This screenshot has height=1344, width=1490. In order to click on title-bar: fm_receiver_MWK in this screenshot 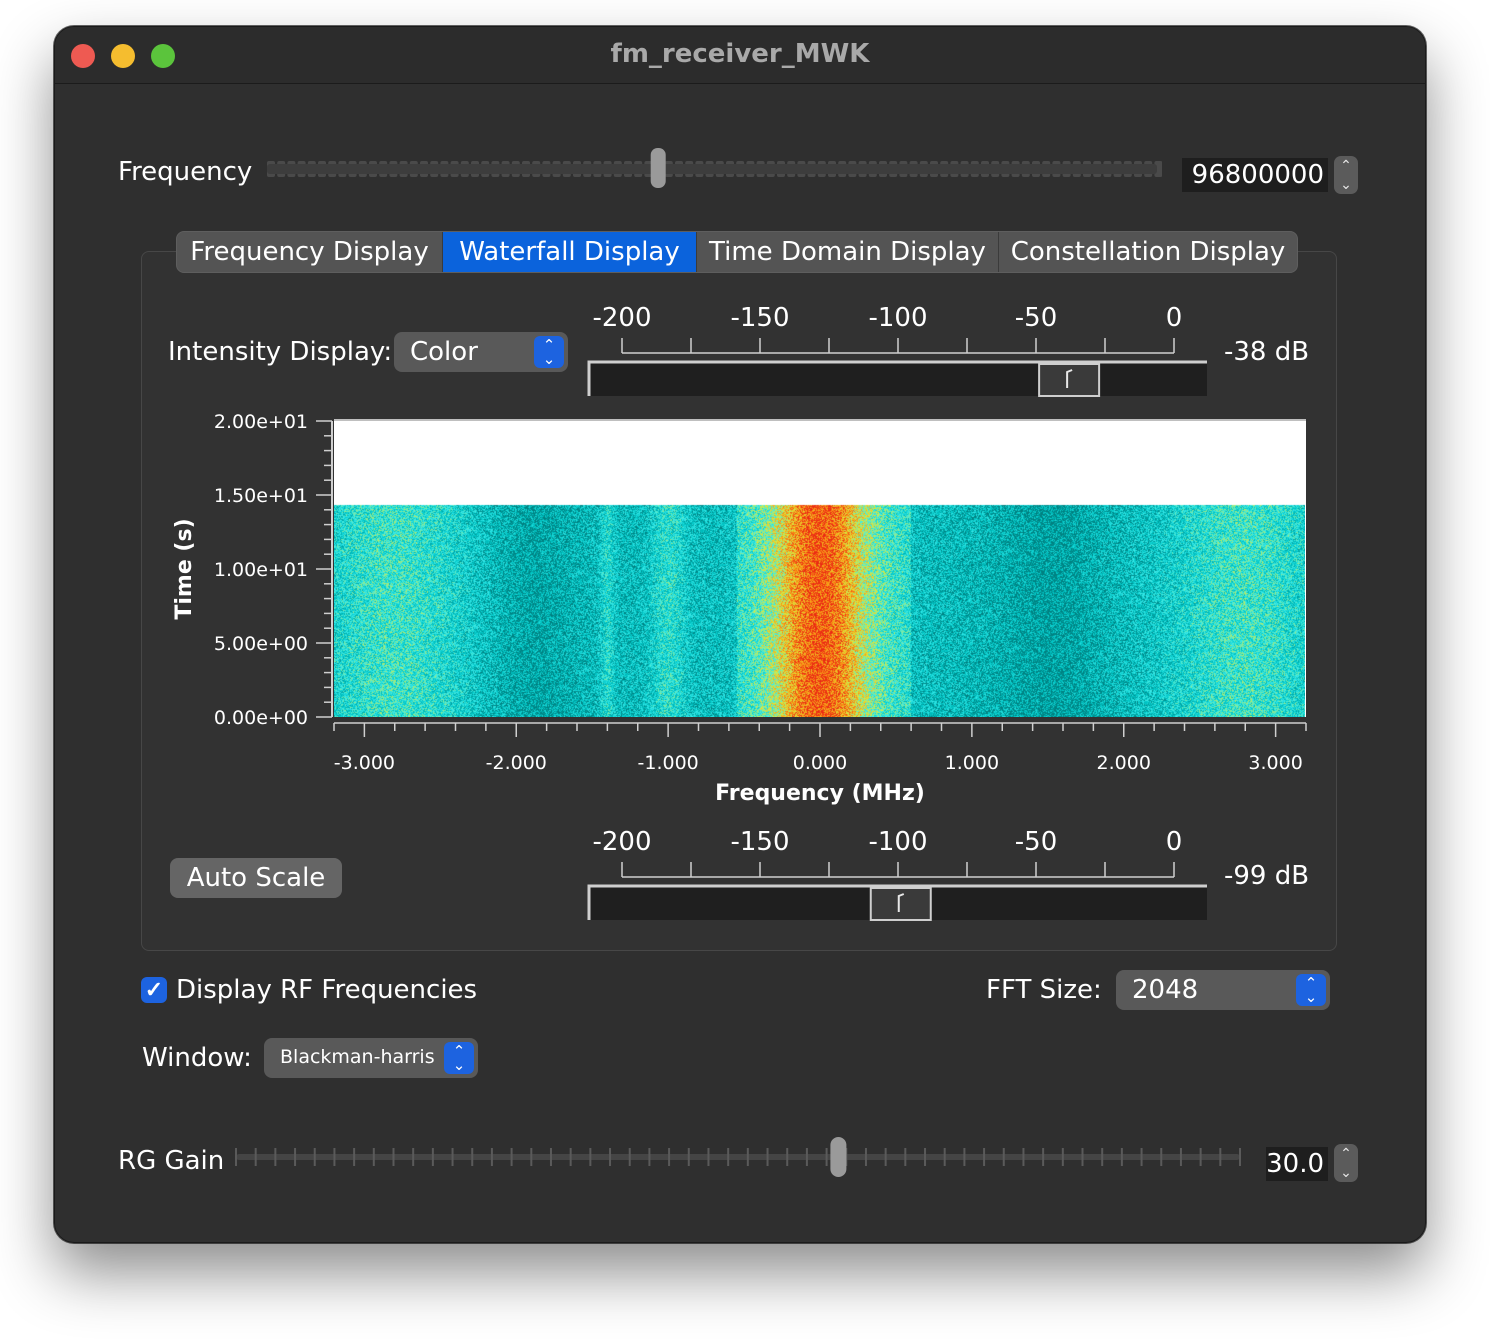, I will do `click(740, 55)`.